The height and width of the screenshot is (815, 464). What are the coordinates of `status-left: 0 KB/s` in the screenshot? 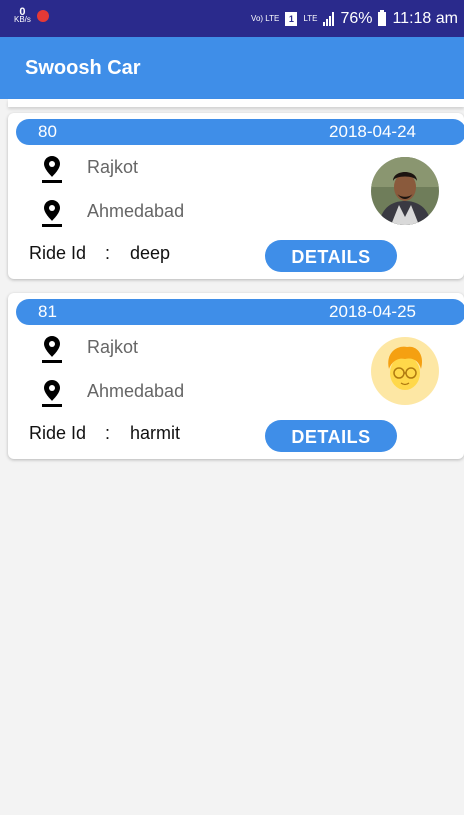 It's located at (31, 15).